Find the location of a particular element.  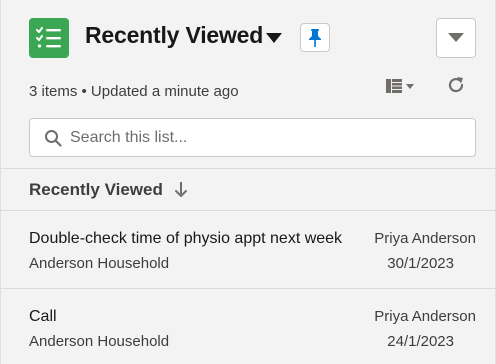

list-view-controls-button is located at coordinates (456, 38).